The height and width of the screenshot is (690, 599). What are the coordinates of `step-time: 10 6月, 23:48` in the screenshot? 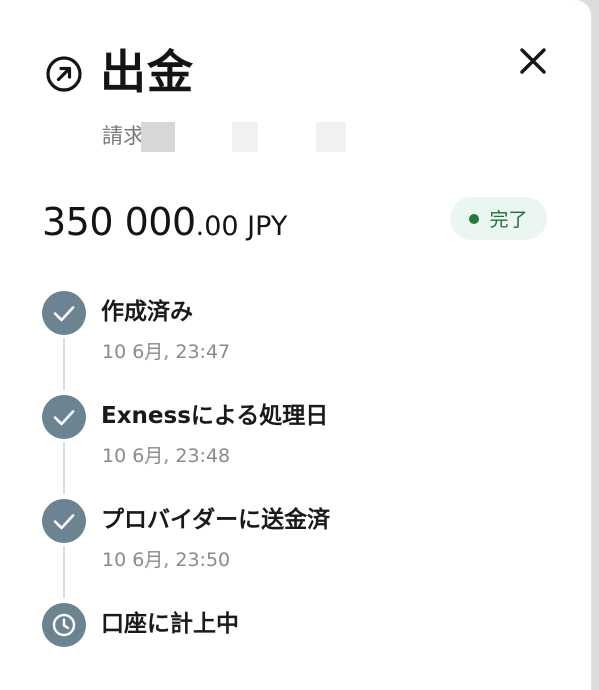 It's located at (166, 456).